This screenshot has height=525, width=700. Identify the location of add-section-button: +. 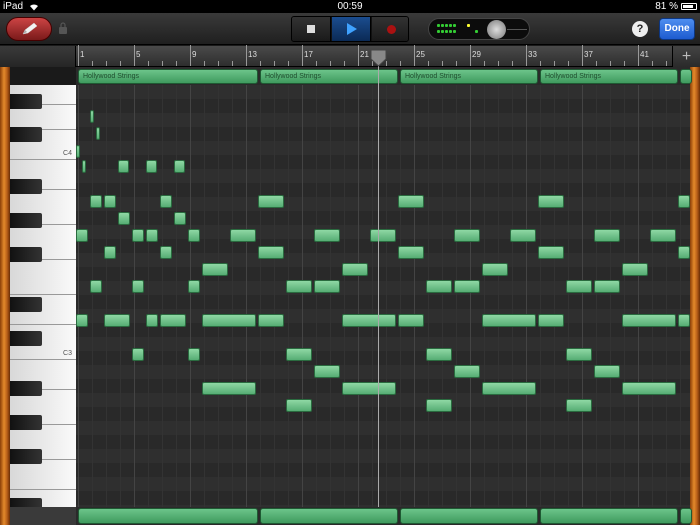
(686, 56).